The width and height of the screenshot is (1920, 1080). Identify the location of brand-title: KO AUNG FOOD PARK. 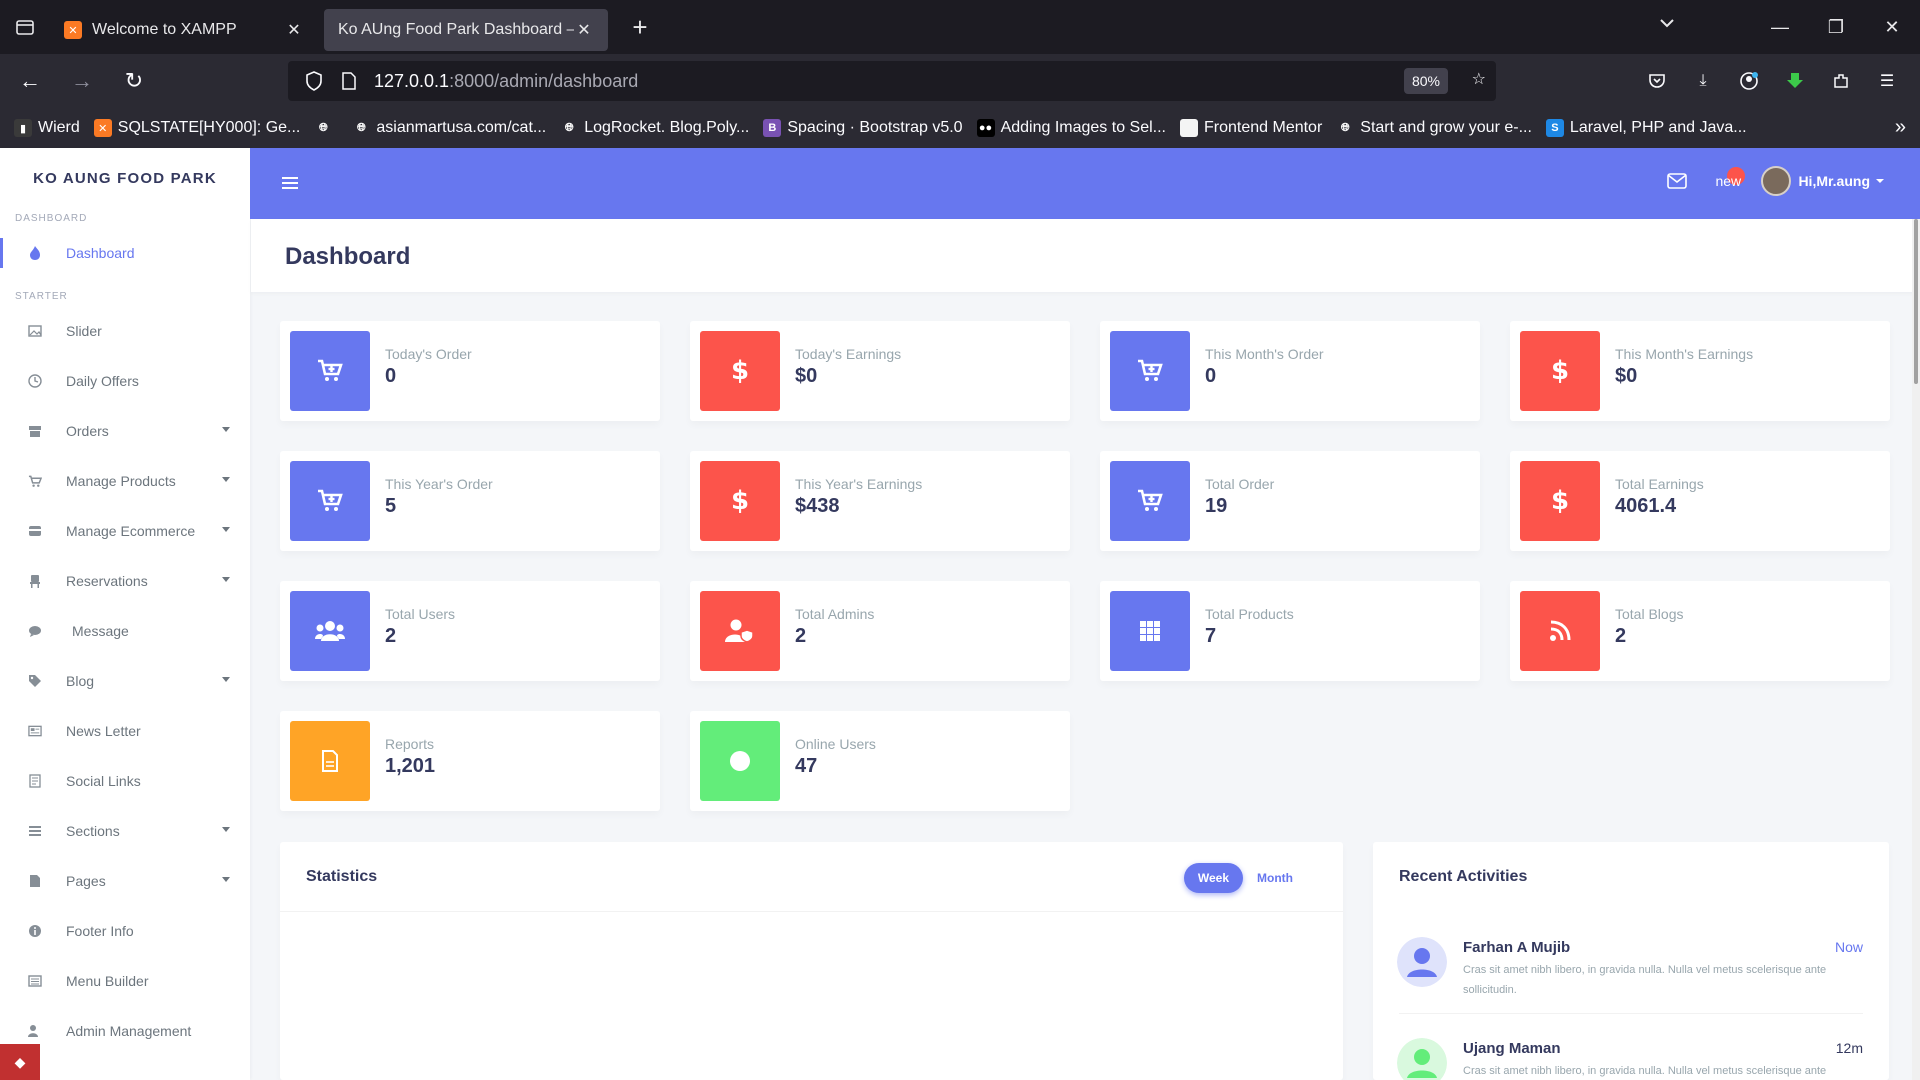
(125, 178).